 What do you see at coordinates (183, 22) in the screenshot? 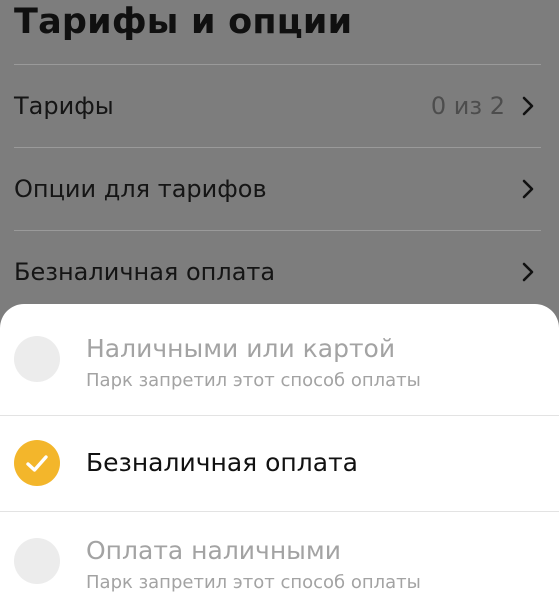
I see `page-title: Тарифы и опции` at bounding box center [183, 22].